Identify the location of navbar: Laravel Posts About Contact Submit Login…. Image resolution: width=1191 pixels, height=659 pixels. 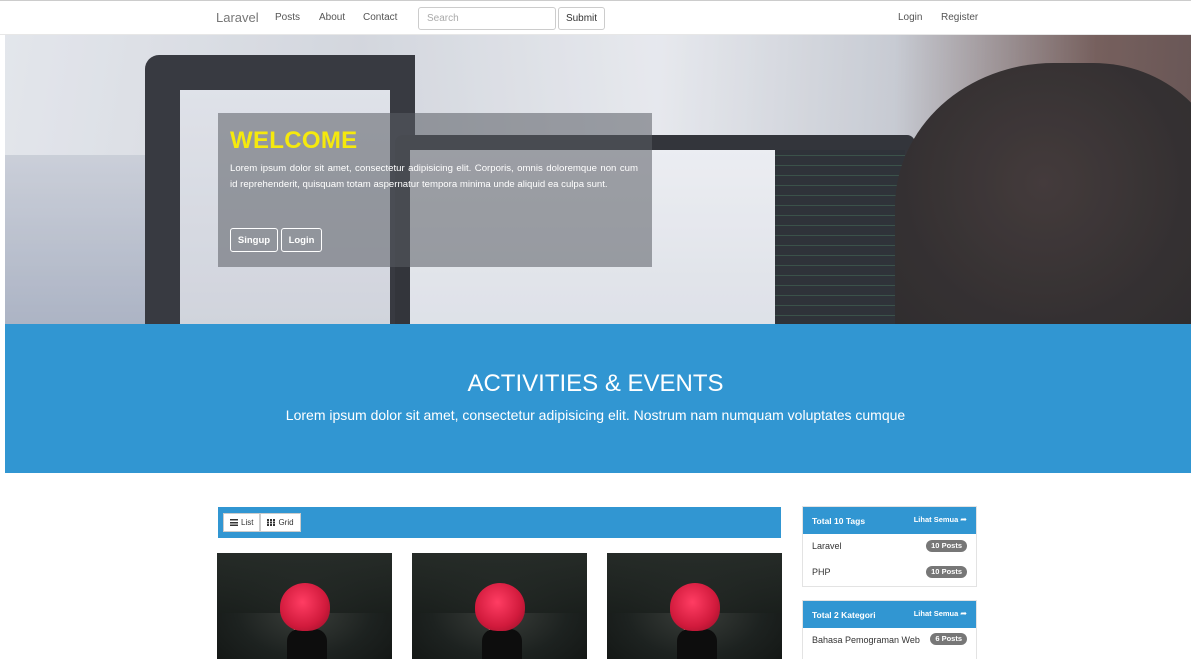
(595, 17).